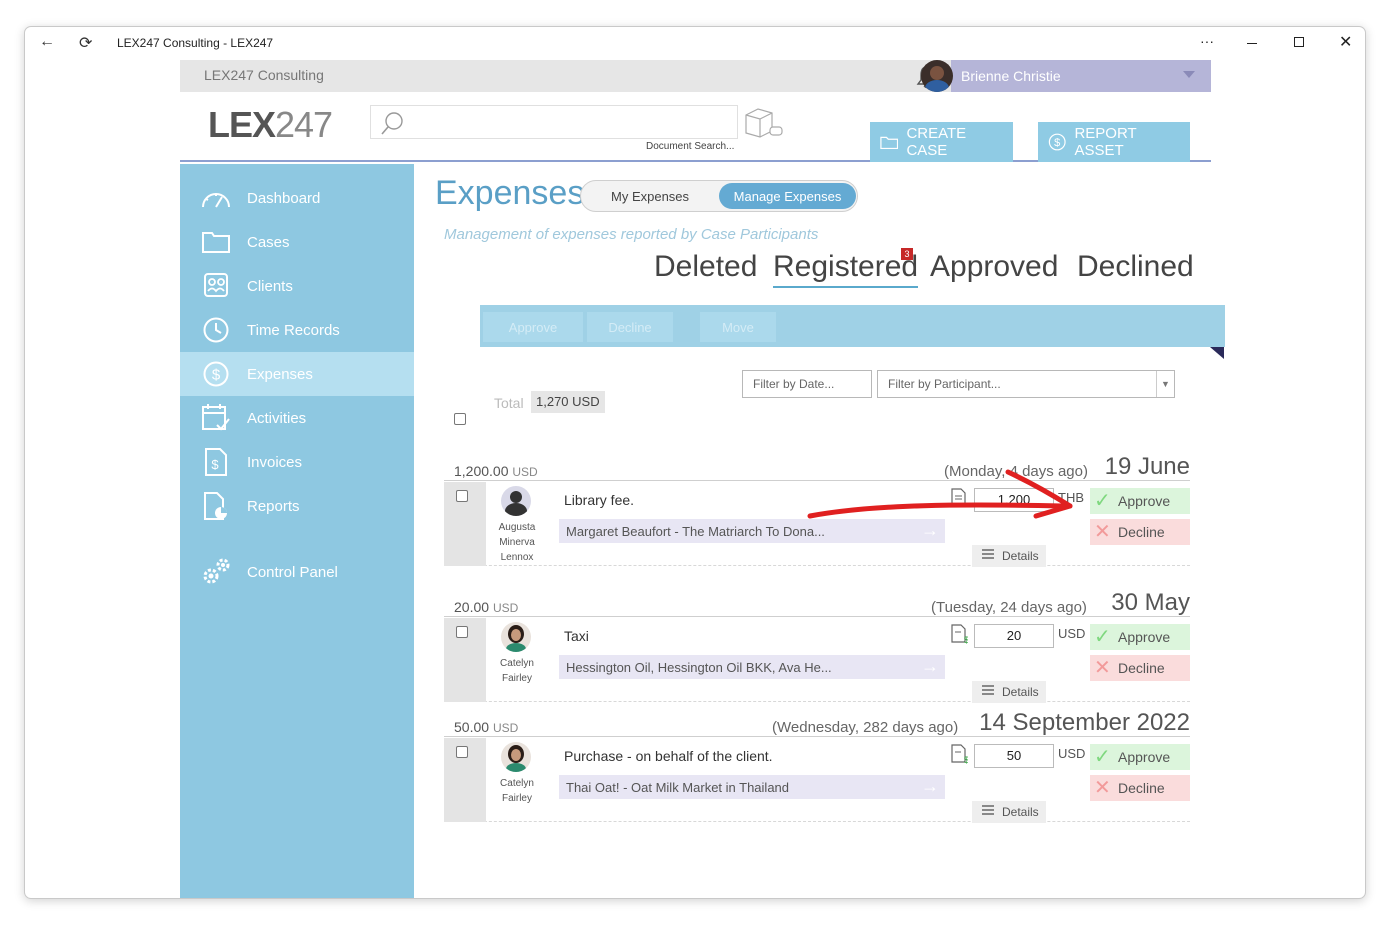 This screenshot has height=925, width=1390. I want to click on more-options-icon: ···, so click(1207, 41).